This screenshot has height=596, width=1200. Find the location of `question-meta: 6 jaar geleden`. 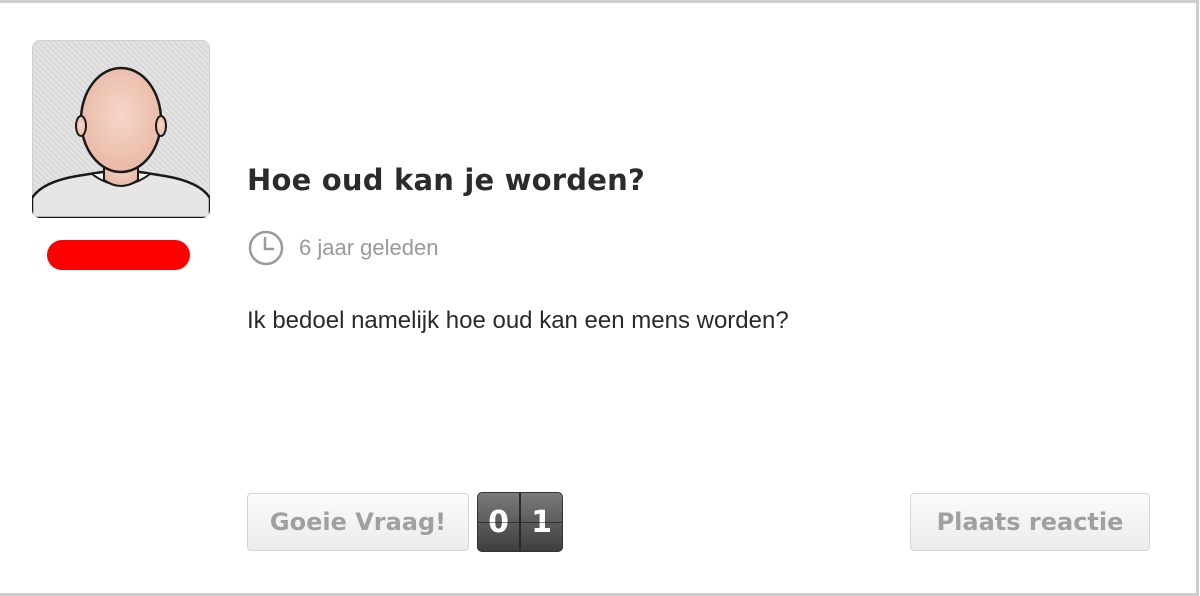

question-meta: 6 jaar geleden is located at coordinates (342, 248).